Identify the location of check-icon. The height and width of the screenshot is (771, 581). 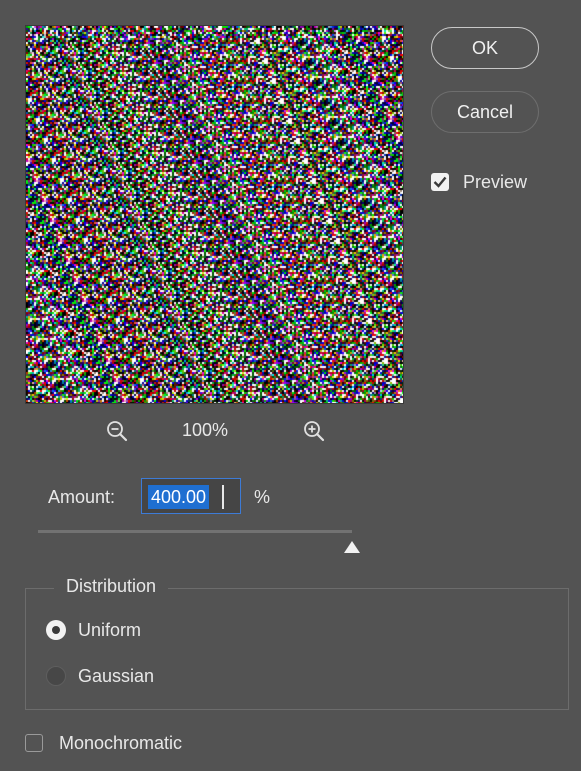
(440, 182).